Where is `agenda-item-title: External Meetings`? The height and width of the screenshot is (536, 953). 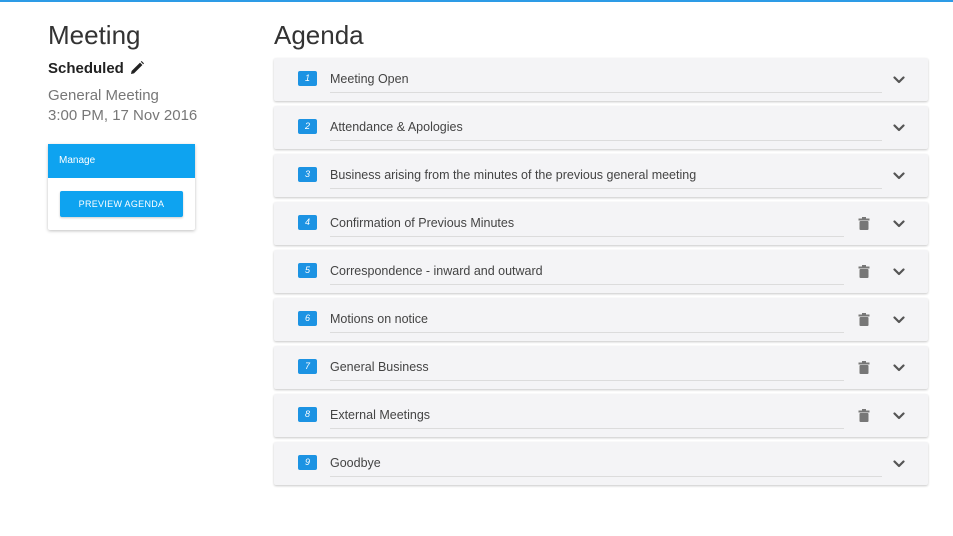 agenda-item-title: External Meetings is located at coordinates (380, 415).